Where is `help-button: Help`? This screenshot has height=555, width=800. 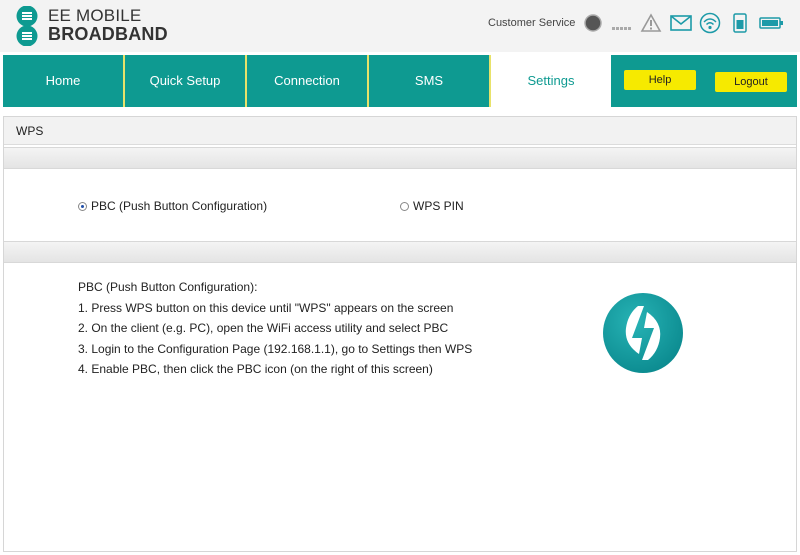 help-button: Help is located at coordinates (660, 80).